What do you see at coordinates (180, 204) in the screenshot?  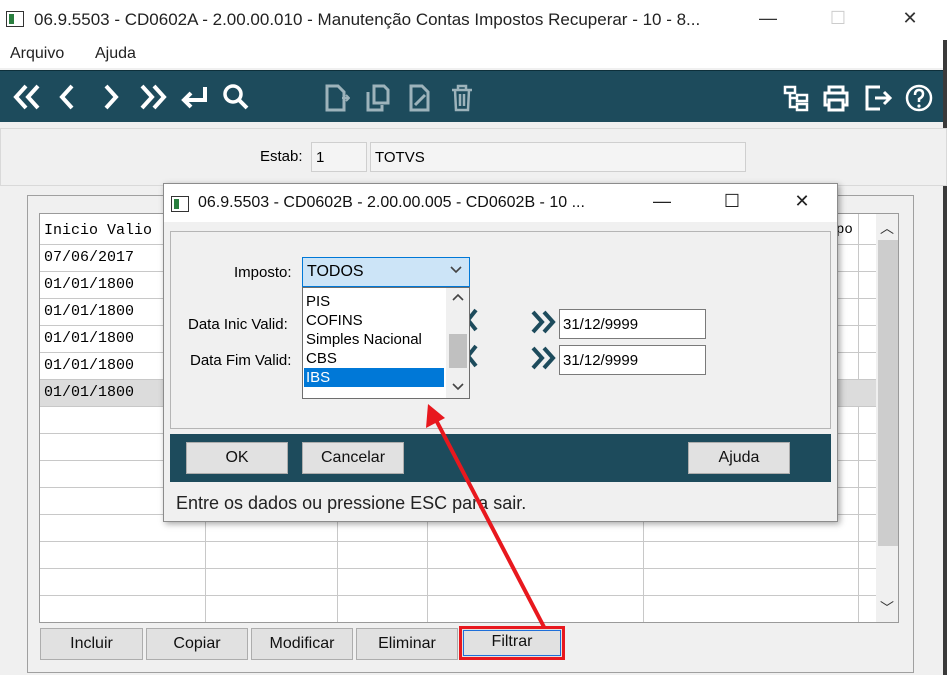 I see `dialog-app-icon` at bounding box center [180, 204].